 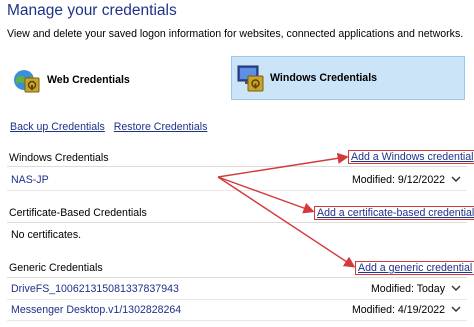 I want to click on credential-name: DriveFS_100621315081337837943, so click(x=95, y=289).